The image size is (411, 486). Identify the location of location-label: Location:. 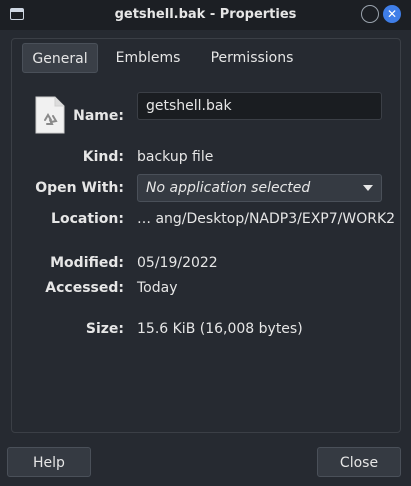
(87, 219).